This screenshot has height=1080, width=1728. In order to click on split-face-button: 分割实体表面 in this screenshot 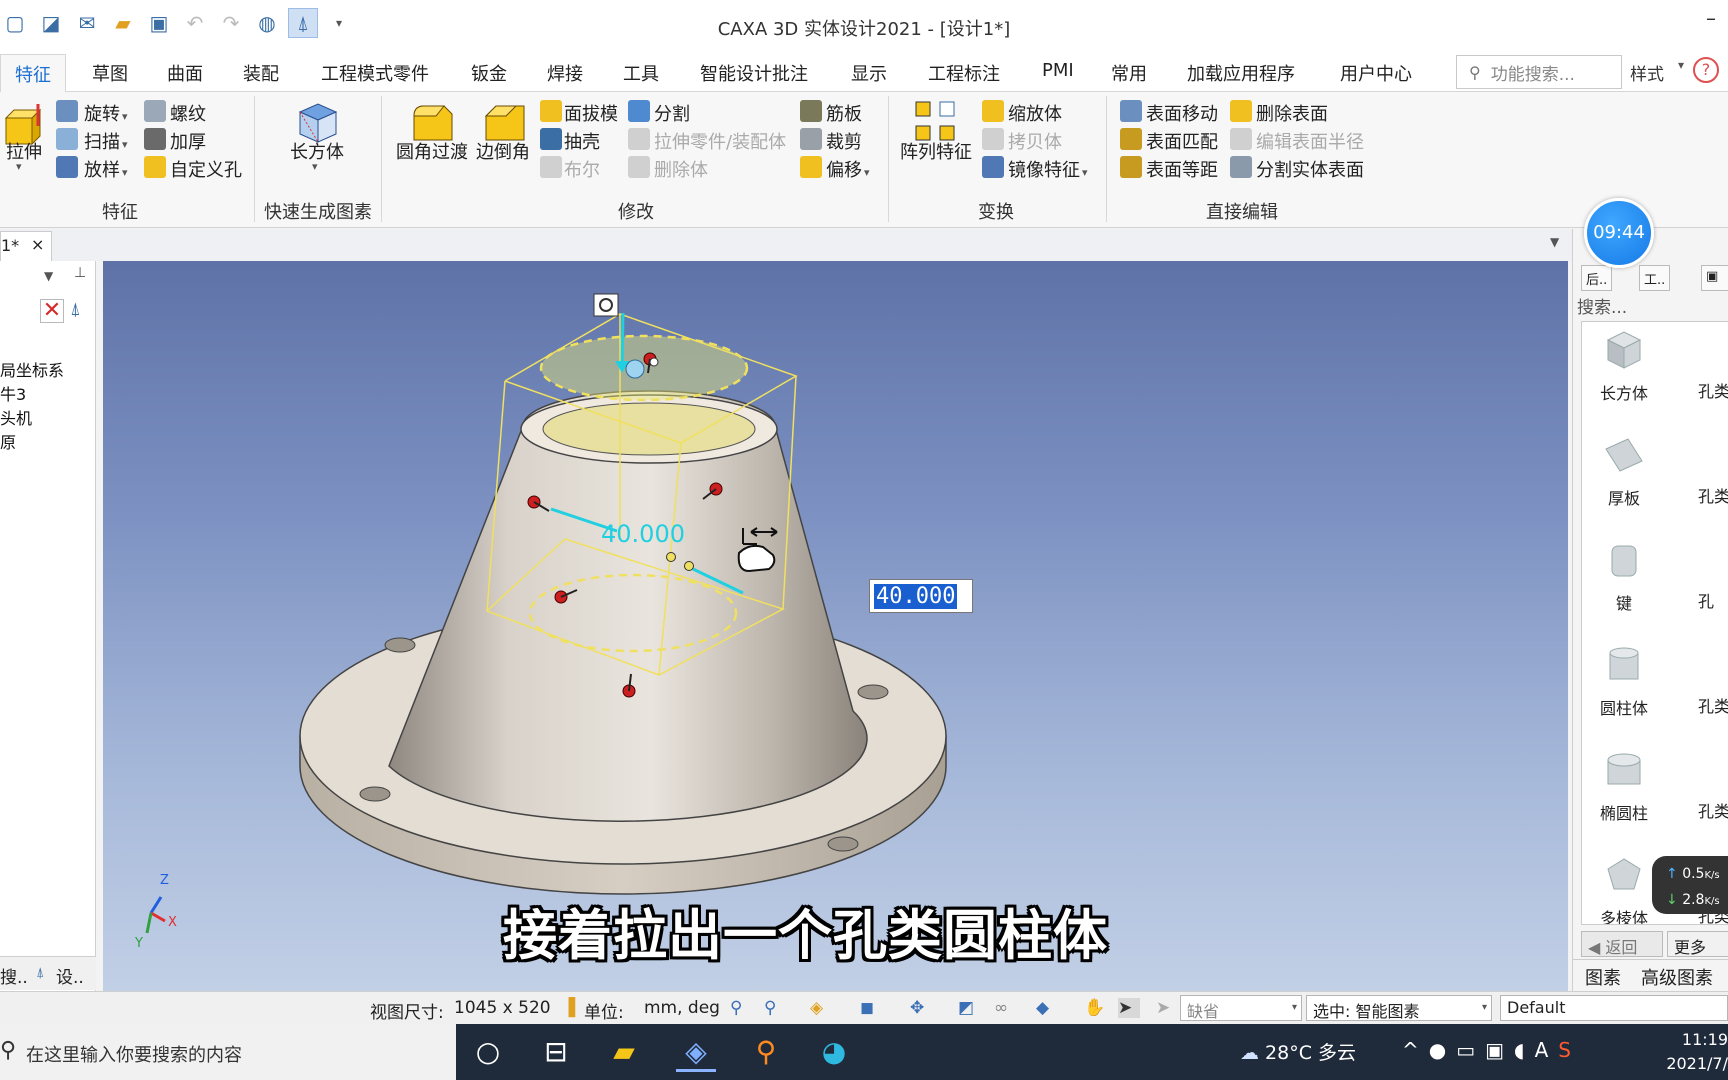, I will do `click(1310, 169)`.